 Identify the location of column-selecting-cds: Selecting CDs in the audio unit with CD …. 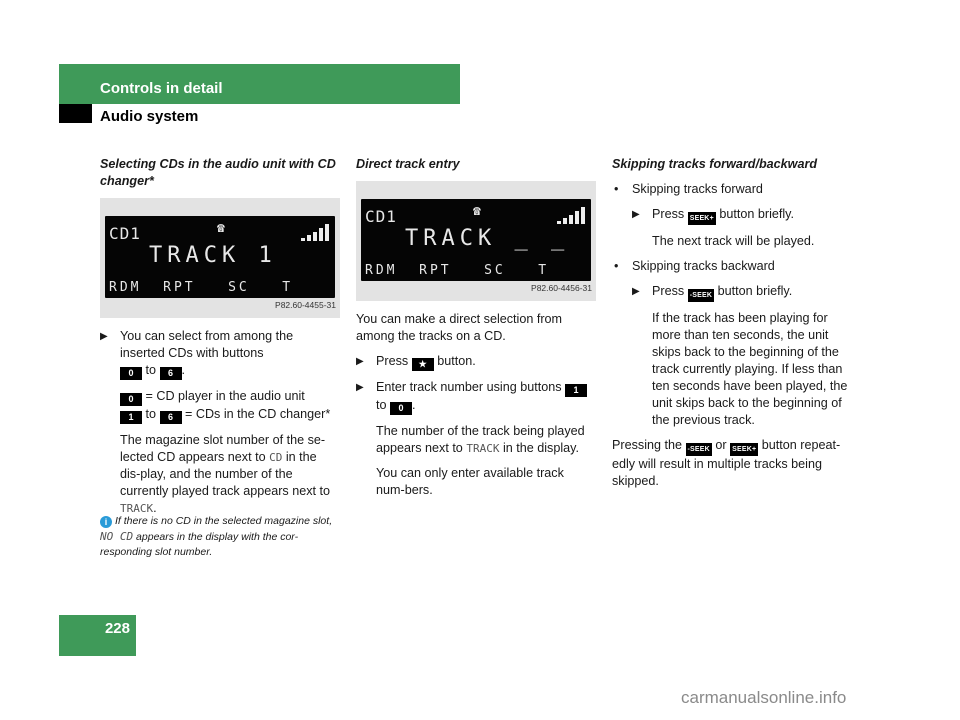
(220, 340).